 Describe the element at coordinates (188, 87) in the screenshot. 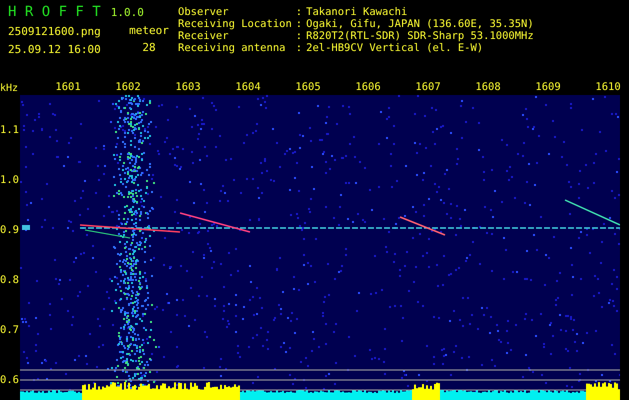

I see `frequency-label: 1603` at that location.